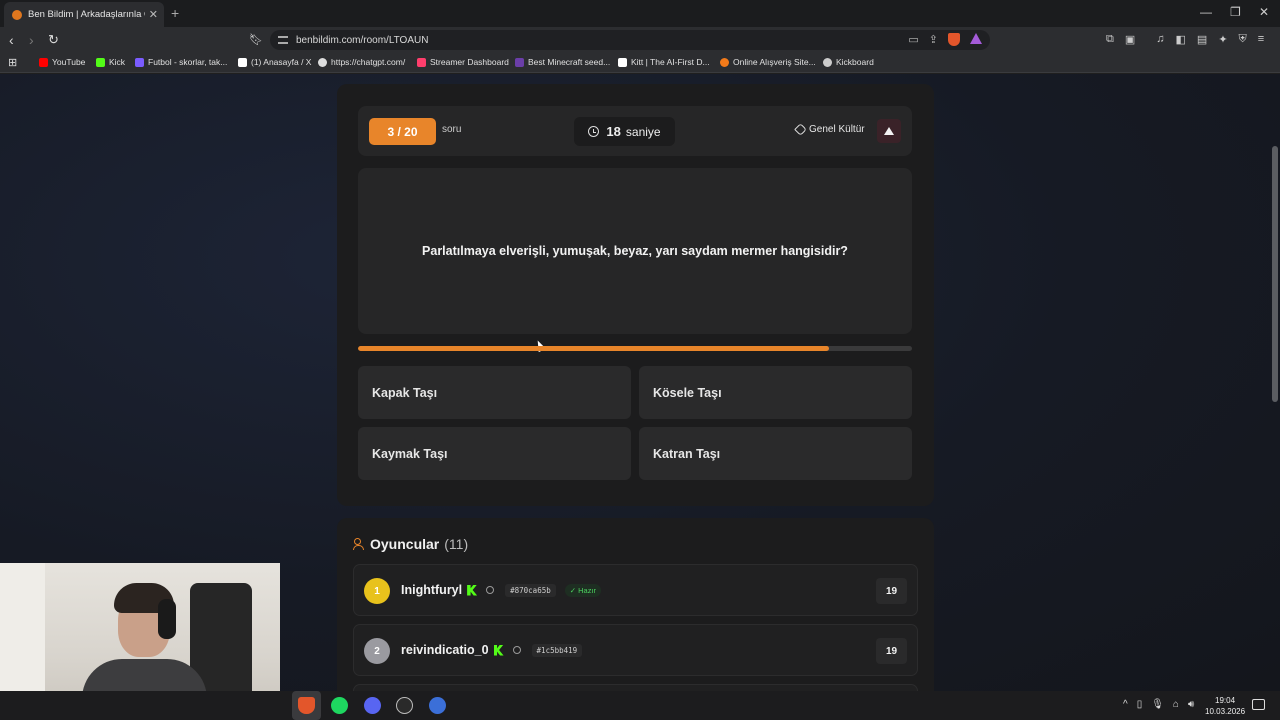  I want to click on scrollbar-thumb, so click(1275, 274).